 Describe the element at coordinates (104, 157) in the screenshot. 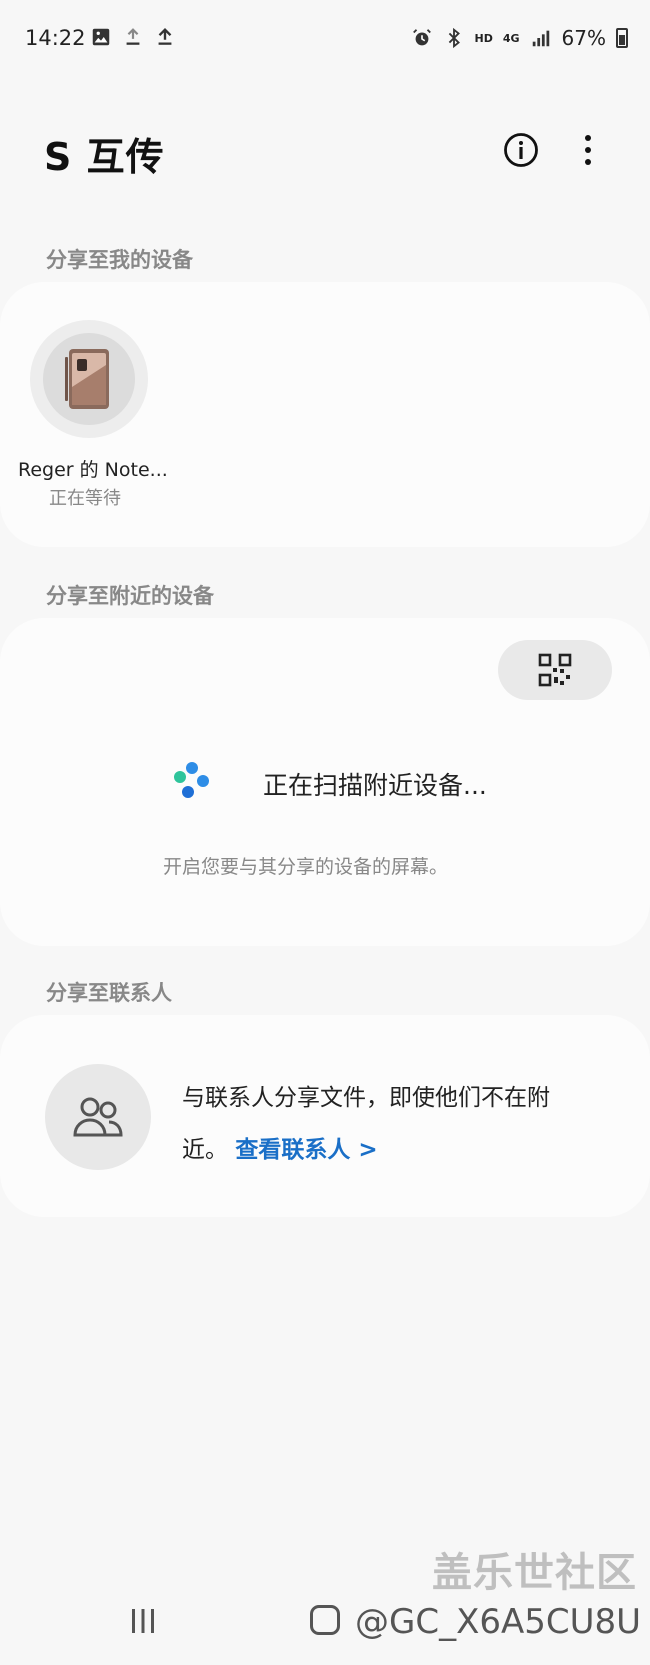

I see `page-title: S 互传` at that location.